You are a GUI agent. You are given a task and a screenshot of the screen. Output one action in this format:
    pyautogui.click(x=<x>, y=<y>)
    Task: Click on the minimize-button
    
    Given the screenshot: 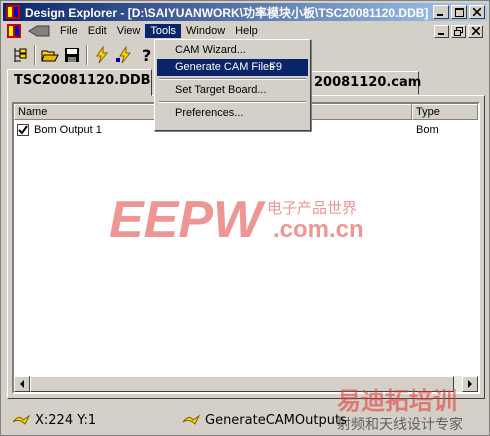 What is the action you would take?
    pyautogui.click(x=441, y=12)
    